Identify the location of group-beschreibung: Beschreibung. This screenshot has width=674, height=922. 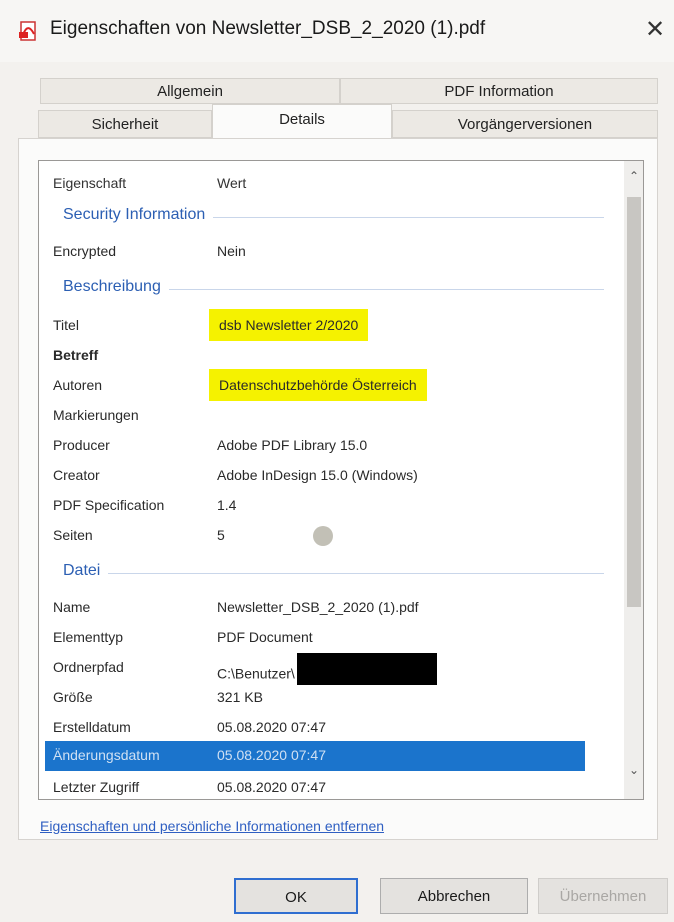
(331, 288).